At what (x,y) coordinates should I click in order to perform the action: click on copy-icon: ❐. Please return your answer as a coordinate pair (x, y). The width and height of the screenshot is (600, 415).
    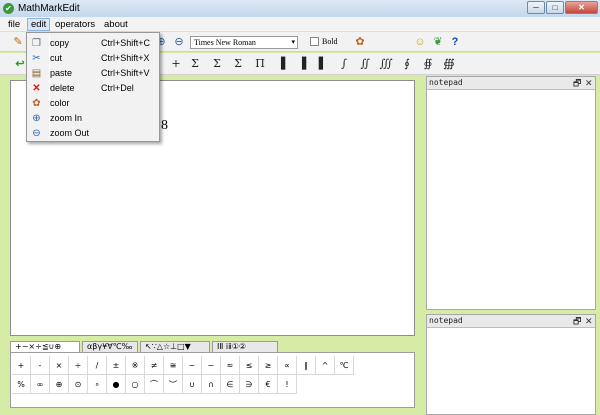
    Looking at the image, I should click on (36, 43).